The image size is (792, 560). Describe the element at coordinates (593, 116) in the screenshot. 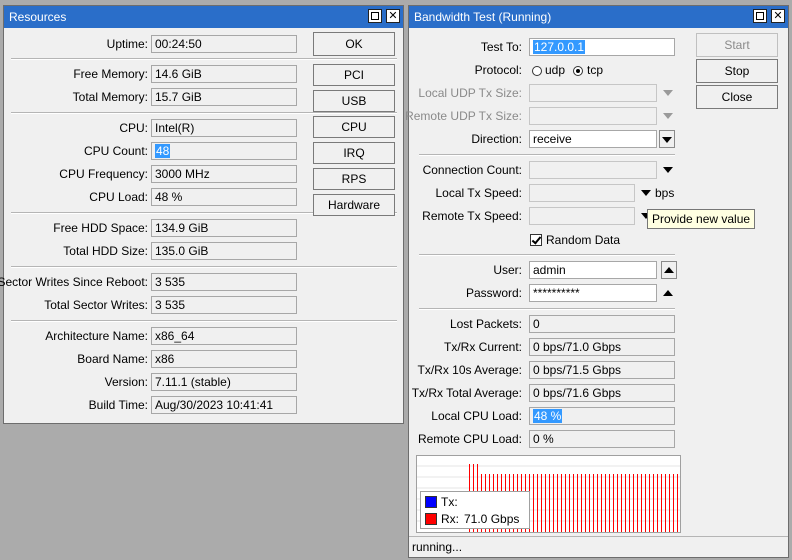

I see `remote-udp-size-input` at that location.